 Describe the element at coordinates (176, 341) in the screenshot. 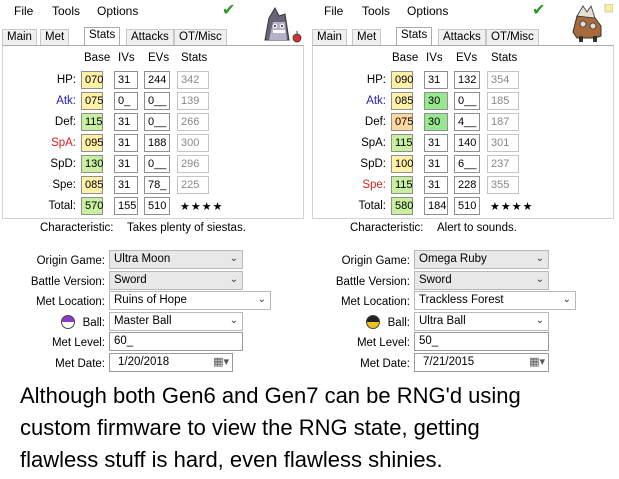

I see `met-level-input: 60_` at that location.